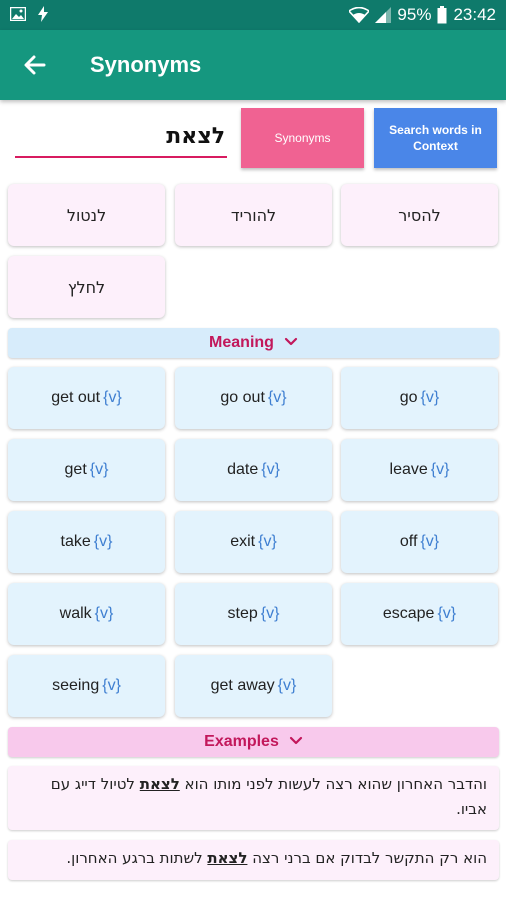  What do you see at coordinates (367, 858) in the screenshot?
I see `example-text: הוא רק התקשר לבדוק אם ברני רצה` at bounding box center [367, 858].